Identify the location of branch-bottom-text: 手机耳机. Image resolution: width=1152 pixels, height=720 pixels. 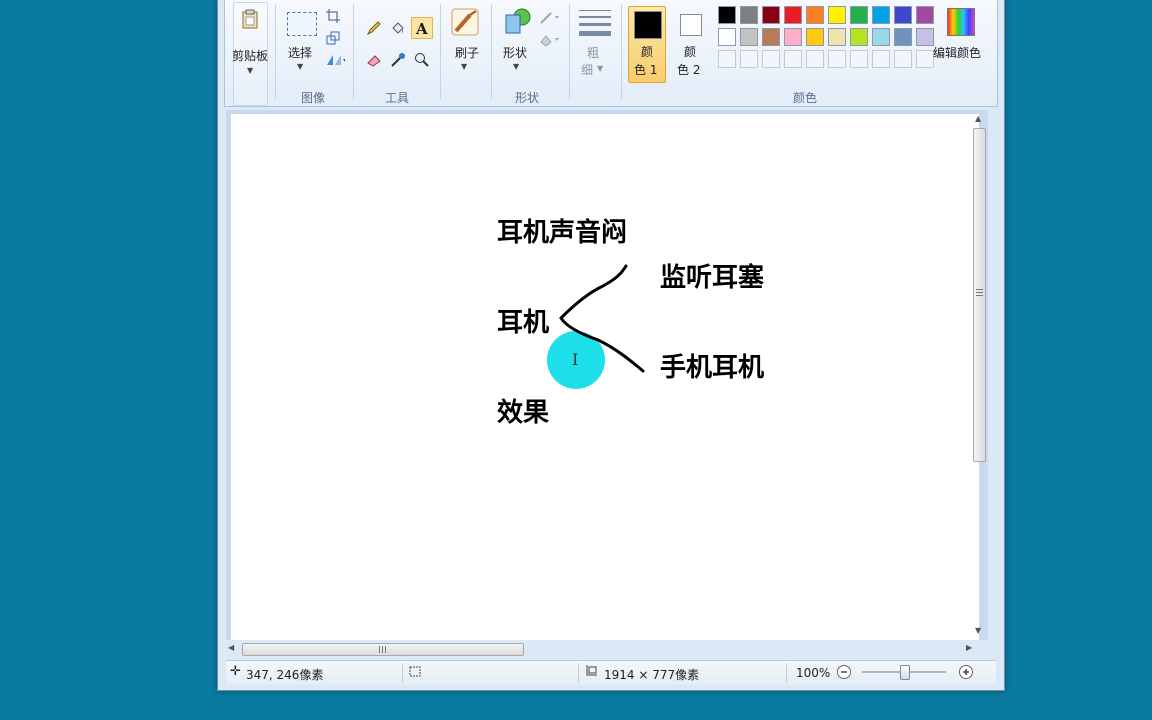
(712, 368).